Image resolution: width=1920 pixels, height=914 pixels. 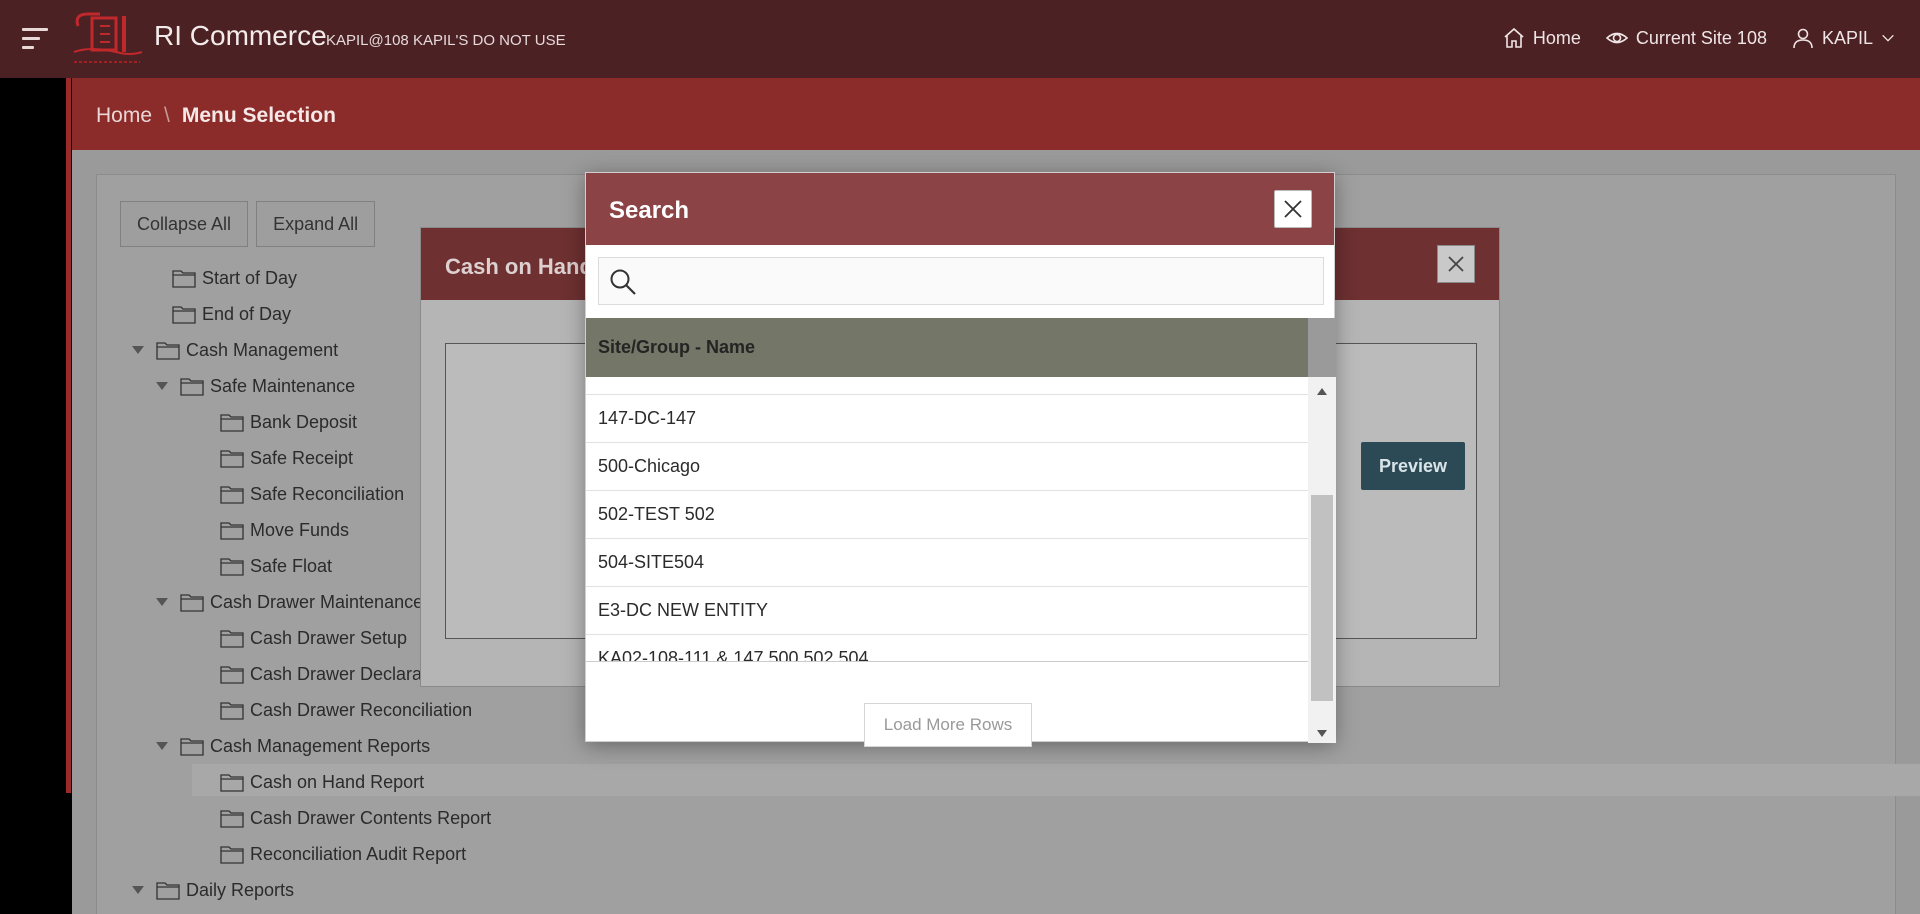 I want to click on menu-icon, so click(x=35, y=39).